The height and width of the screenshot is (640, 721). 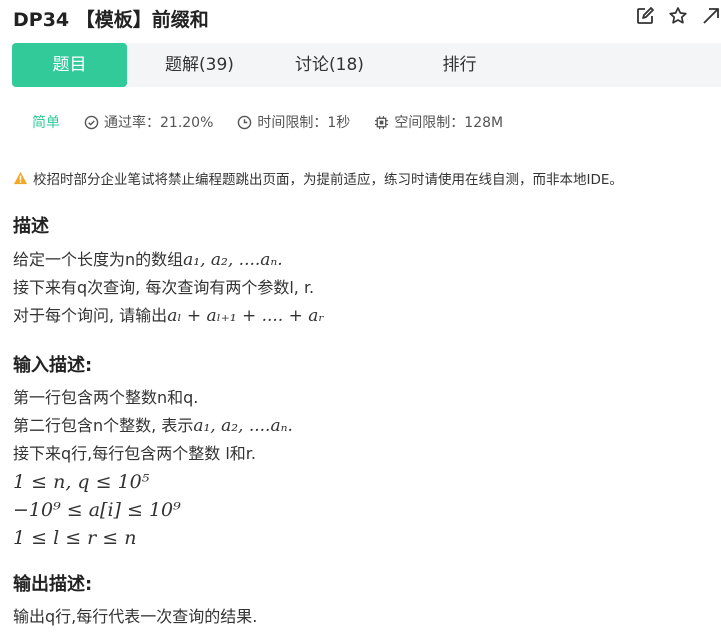 I want to click on description-heading: 描述, so click(x=31, y=226).